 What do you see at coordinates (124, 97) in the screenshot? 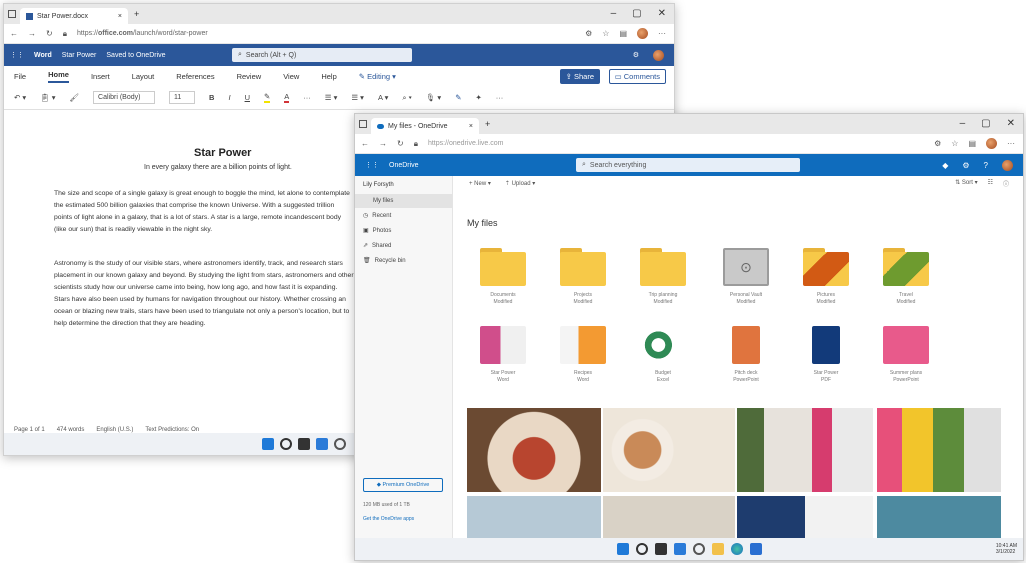
I see `font-name-select: Calibri (Body)` at bounding box center [124, 97].